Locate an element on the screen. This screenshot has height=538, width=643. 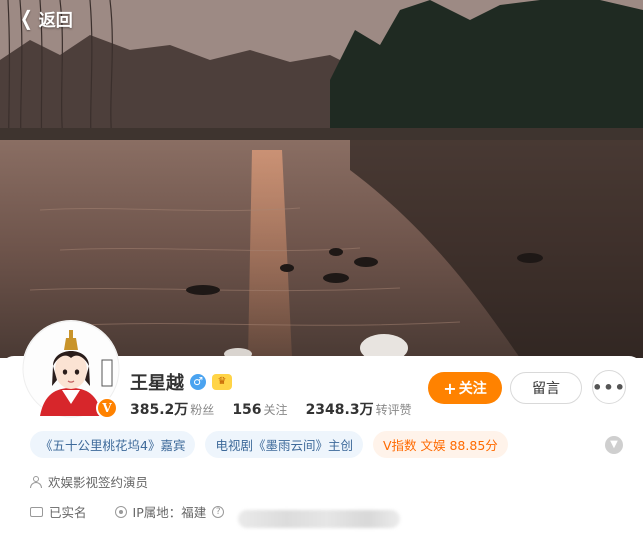
help-icon: ? is located at coordinates (218, 511).